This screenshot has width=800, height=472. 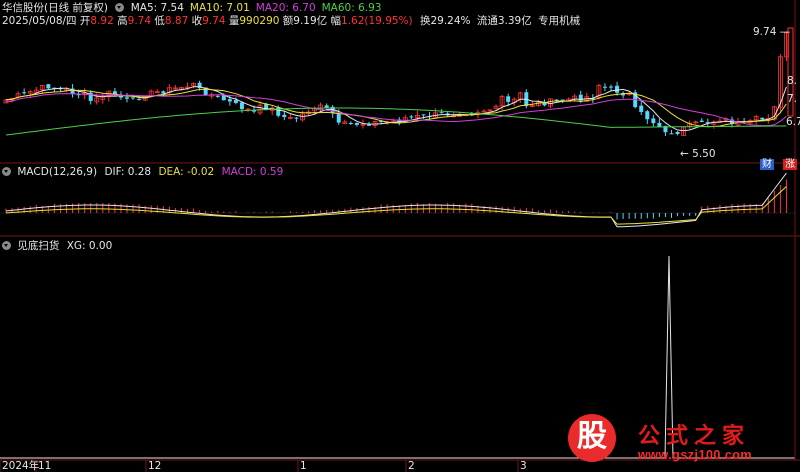 I want to click on close-value: 9.74, so click(x=214, y=21).